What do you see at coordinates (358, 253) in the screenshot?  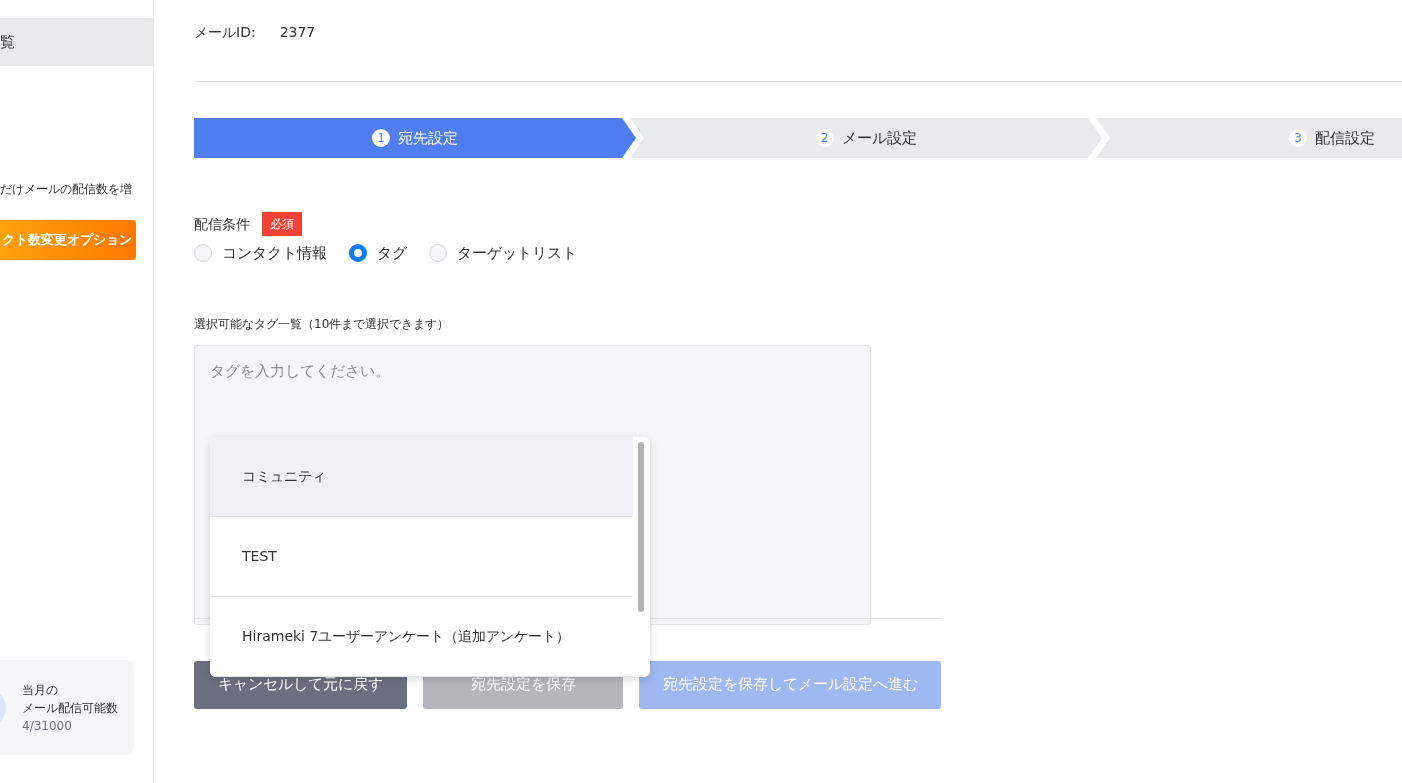 I see `radio-button` at bounding box center [358, 253].